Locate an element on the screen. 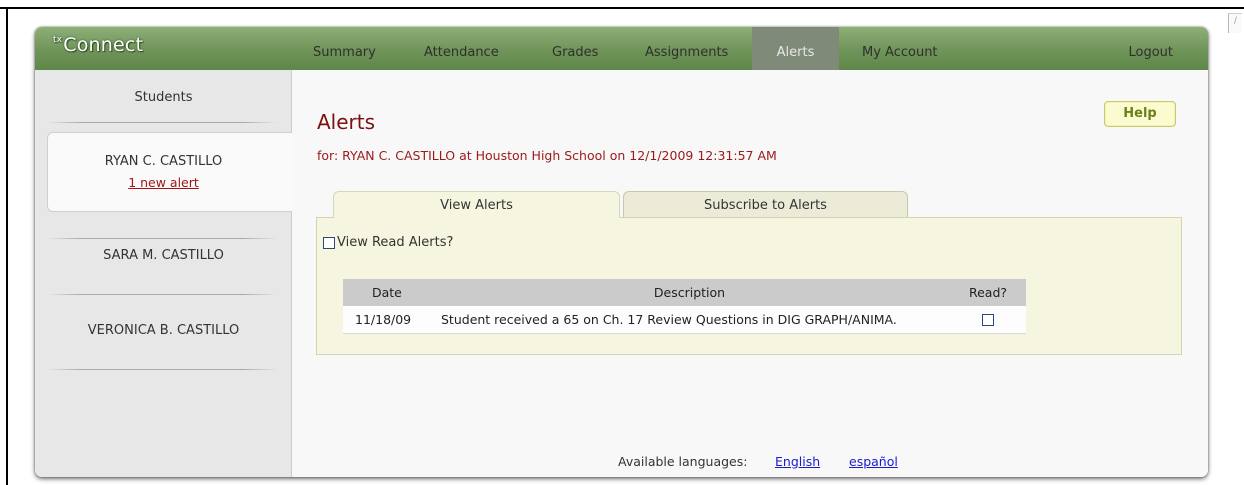  language-link-english: English is located at coordinates (797, 461).